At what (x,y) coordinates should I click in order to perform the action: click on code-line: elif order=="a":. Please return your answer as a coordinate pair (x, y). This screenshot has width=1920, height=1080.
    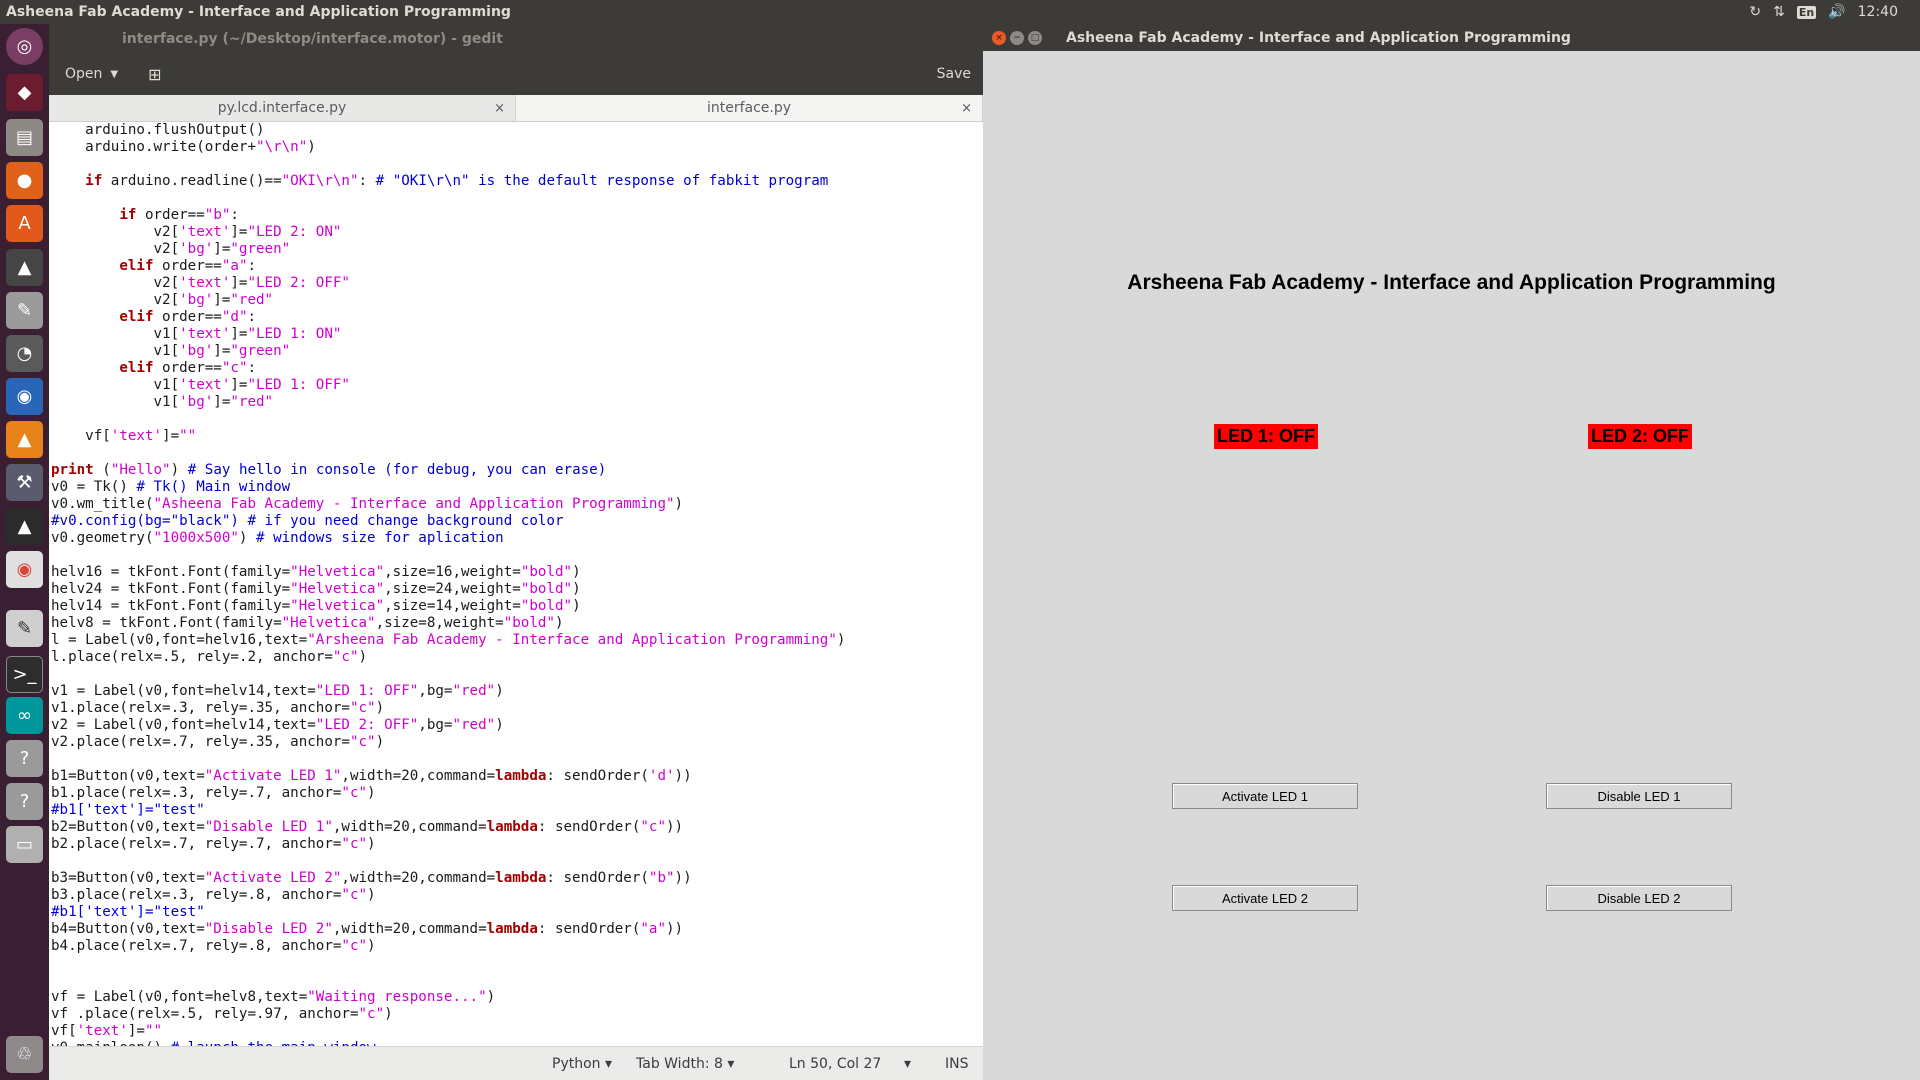
    Looking at the image, I should click on (188, 266).